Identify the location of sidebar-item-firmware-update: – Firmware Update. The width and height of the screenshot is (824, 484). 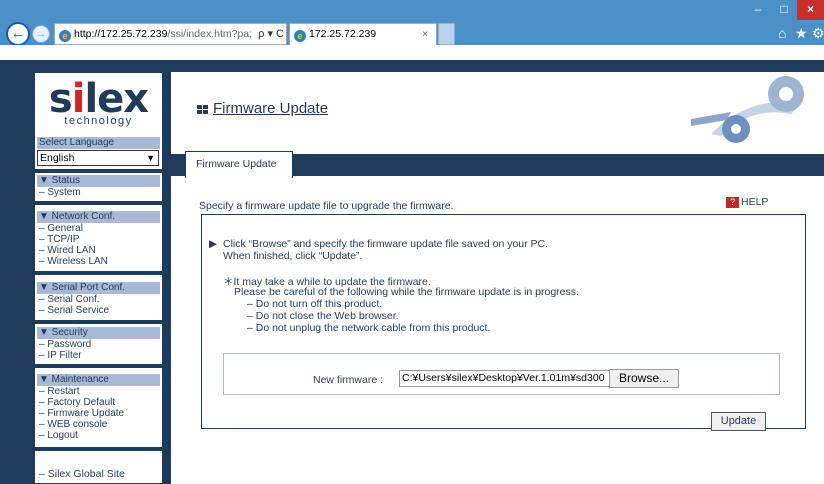
(81, 413).